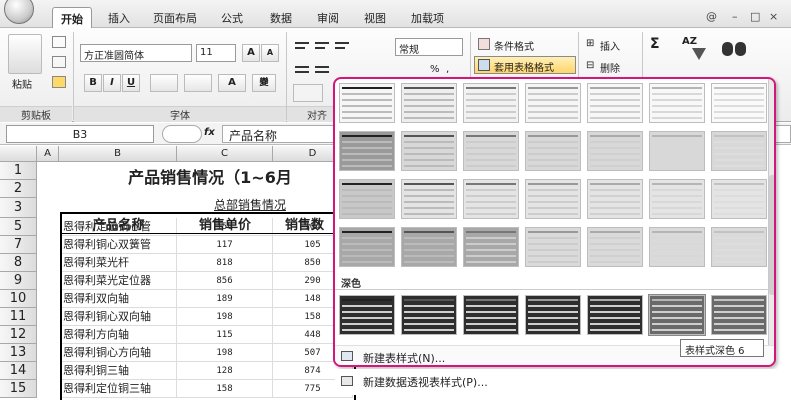  What do you see at coordinates (755, 16) in the screenshot?
I see `restore-icon: □` at bounding box center [755, 16].